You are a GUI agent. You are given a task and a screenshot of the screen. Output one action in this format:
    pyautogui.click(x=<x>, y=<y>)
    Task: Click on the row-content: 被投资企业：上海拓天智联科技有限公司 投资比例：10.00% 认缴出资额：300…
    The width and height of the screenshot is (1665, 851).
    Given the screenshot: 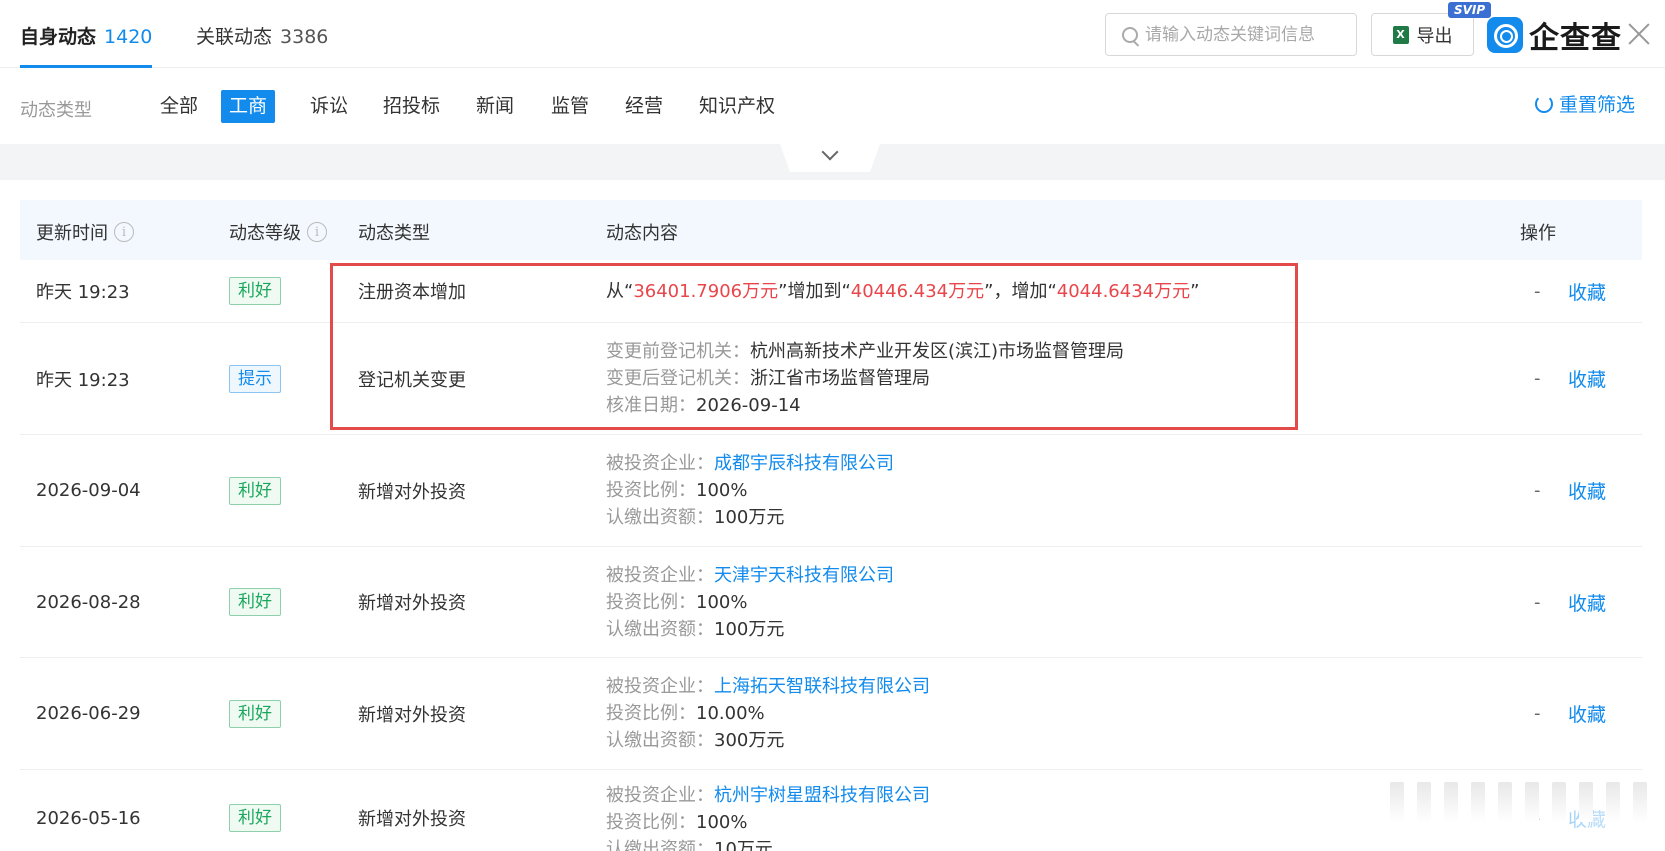 What is the action you would take?
    pyautogui.click(x=768, y=713)
    